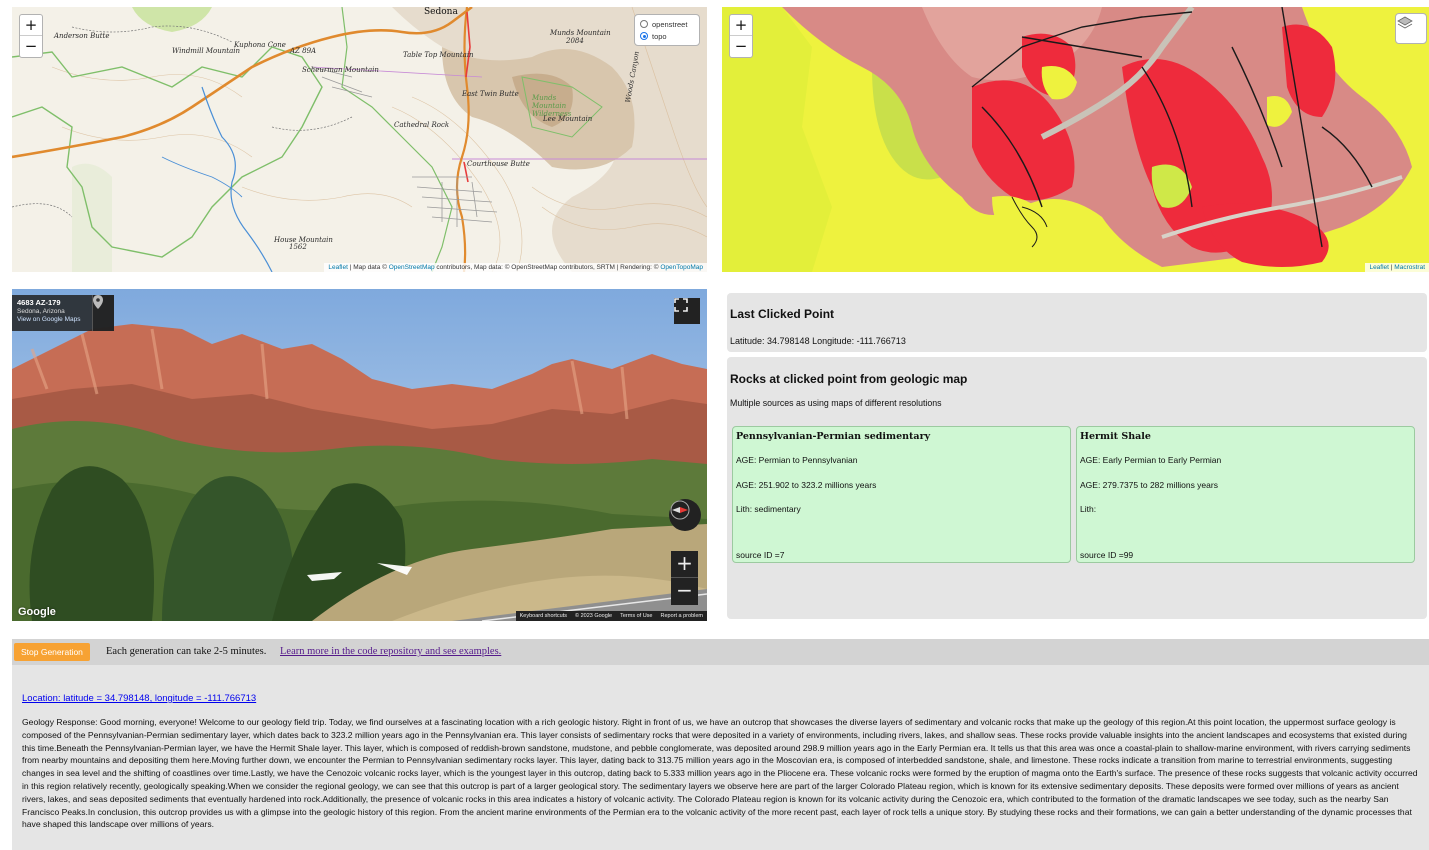 Image resolution: width=1429 pixels, height=850 pixels. What do you see at coordinates (1405, 22) in the screenshot?
I see `layers-icon-graphic` at bounding box center [1405, 22].